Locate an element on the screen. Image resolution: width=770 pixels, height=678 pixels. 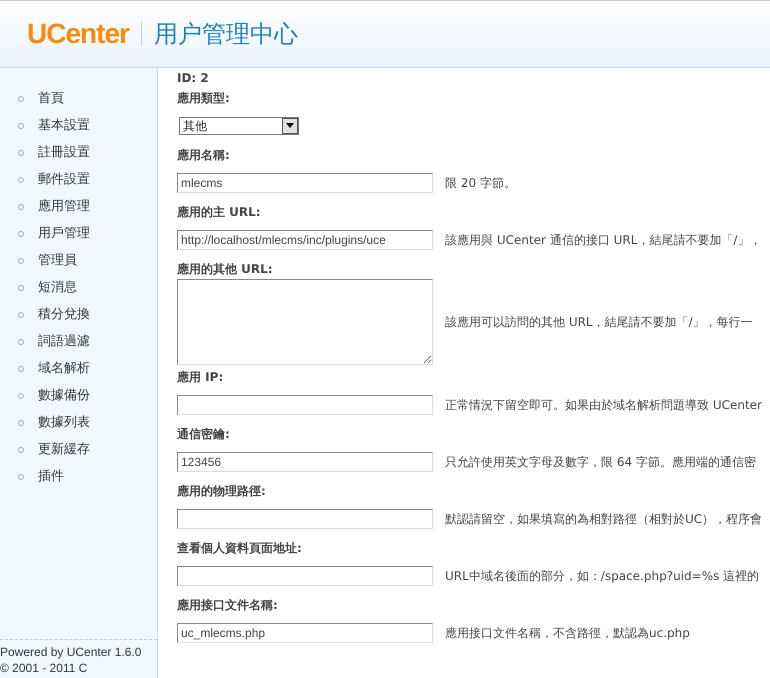
field-label: 應用類型: is located at coordinates (204, 98).